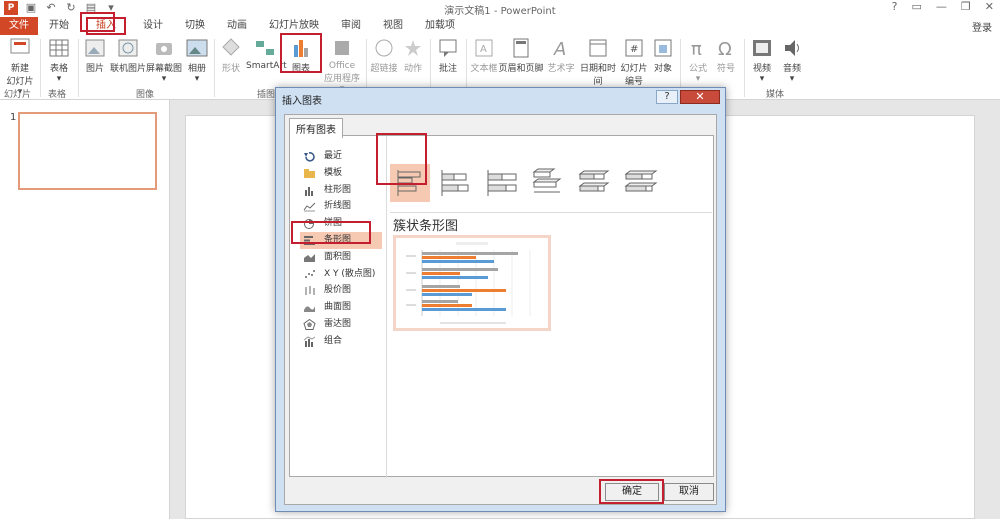 This screenshot has width=1000, height=519. I want to click on ribbon-tabs: 文件 开始 插入 设计 切换 动画 幻灯片放映 审阅 视图 加载项 登录, so click(500, 26).